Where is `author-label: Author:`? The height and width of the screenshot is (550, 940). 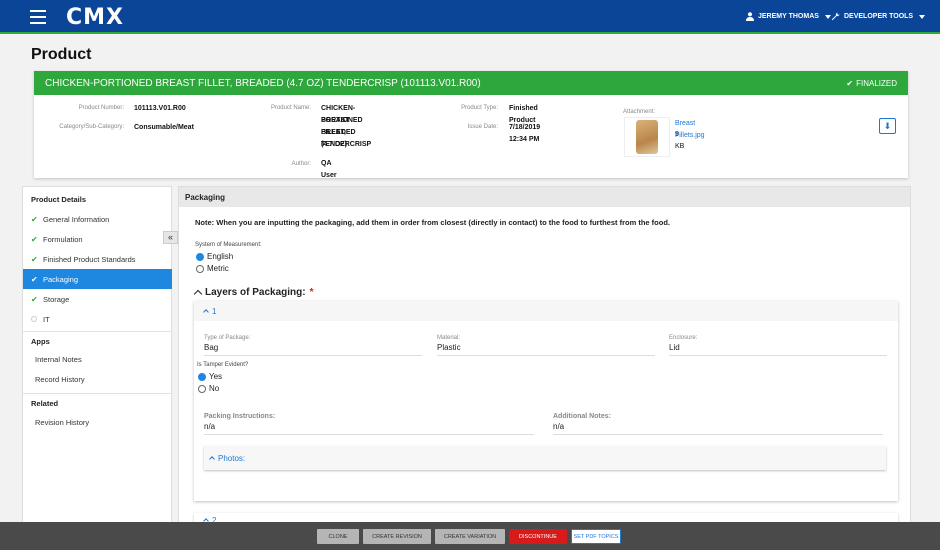
author-label: Author: is located at coordinates (301, 164).